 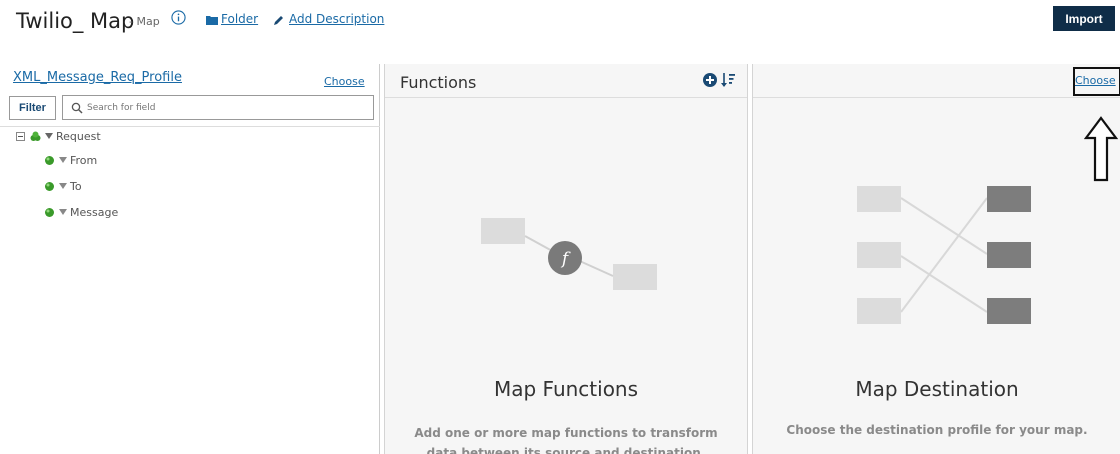 What do you see at coordinates (438, 82) in the screenshot?
I see `functions-title: Functions` at bounding box center [438, 82].